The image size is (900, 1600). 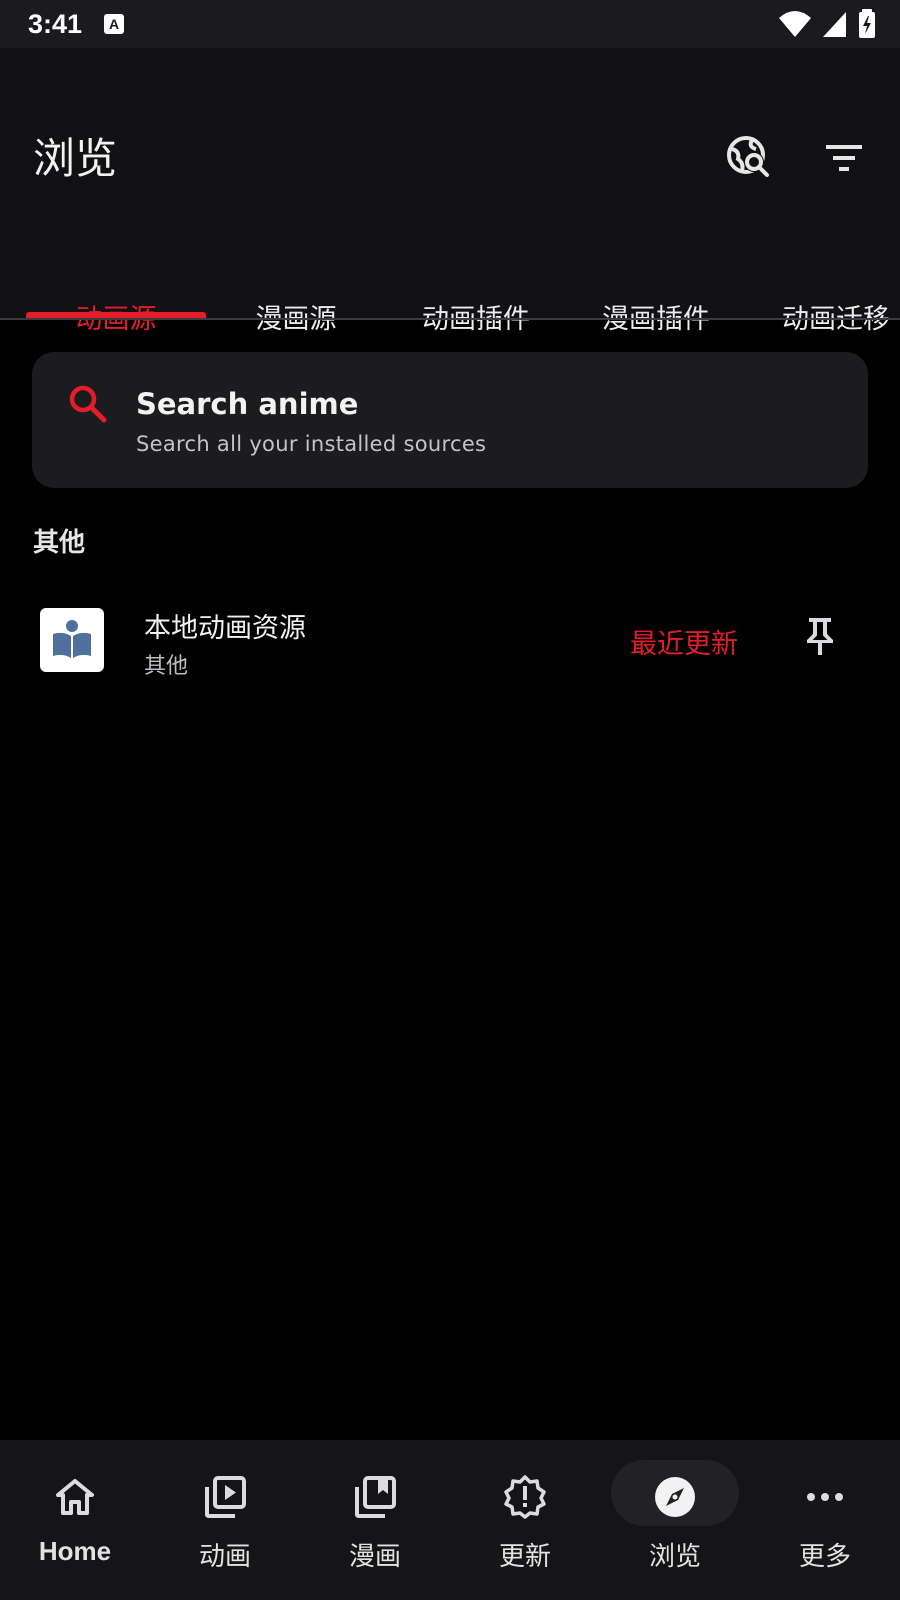 I want to click on battery-icon, so click(x=867, y=23).